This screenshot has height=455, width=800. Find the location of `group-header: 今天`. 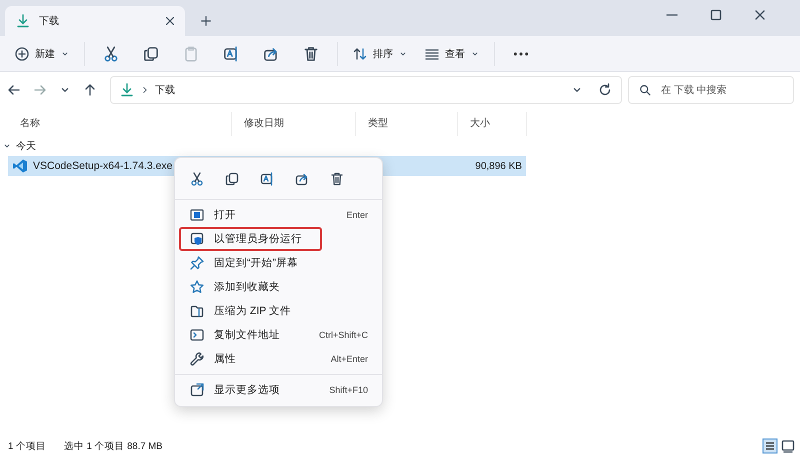

group-header: 今天 is located at coordinates (62, 146).